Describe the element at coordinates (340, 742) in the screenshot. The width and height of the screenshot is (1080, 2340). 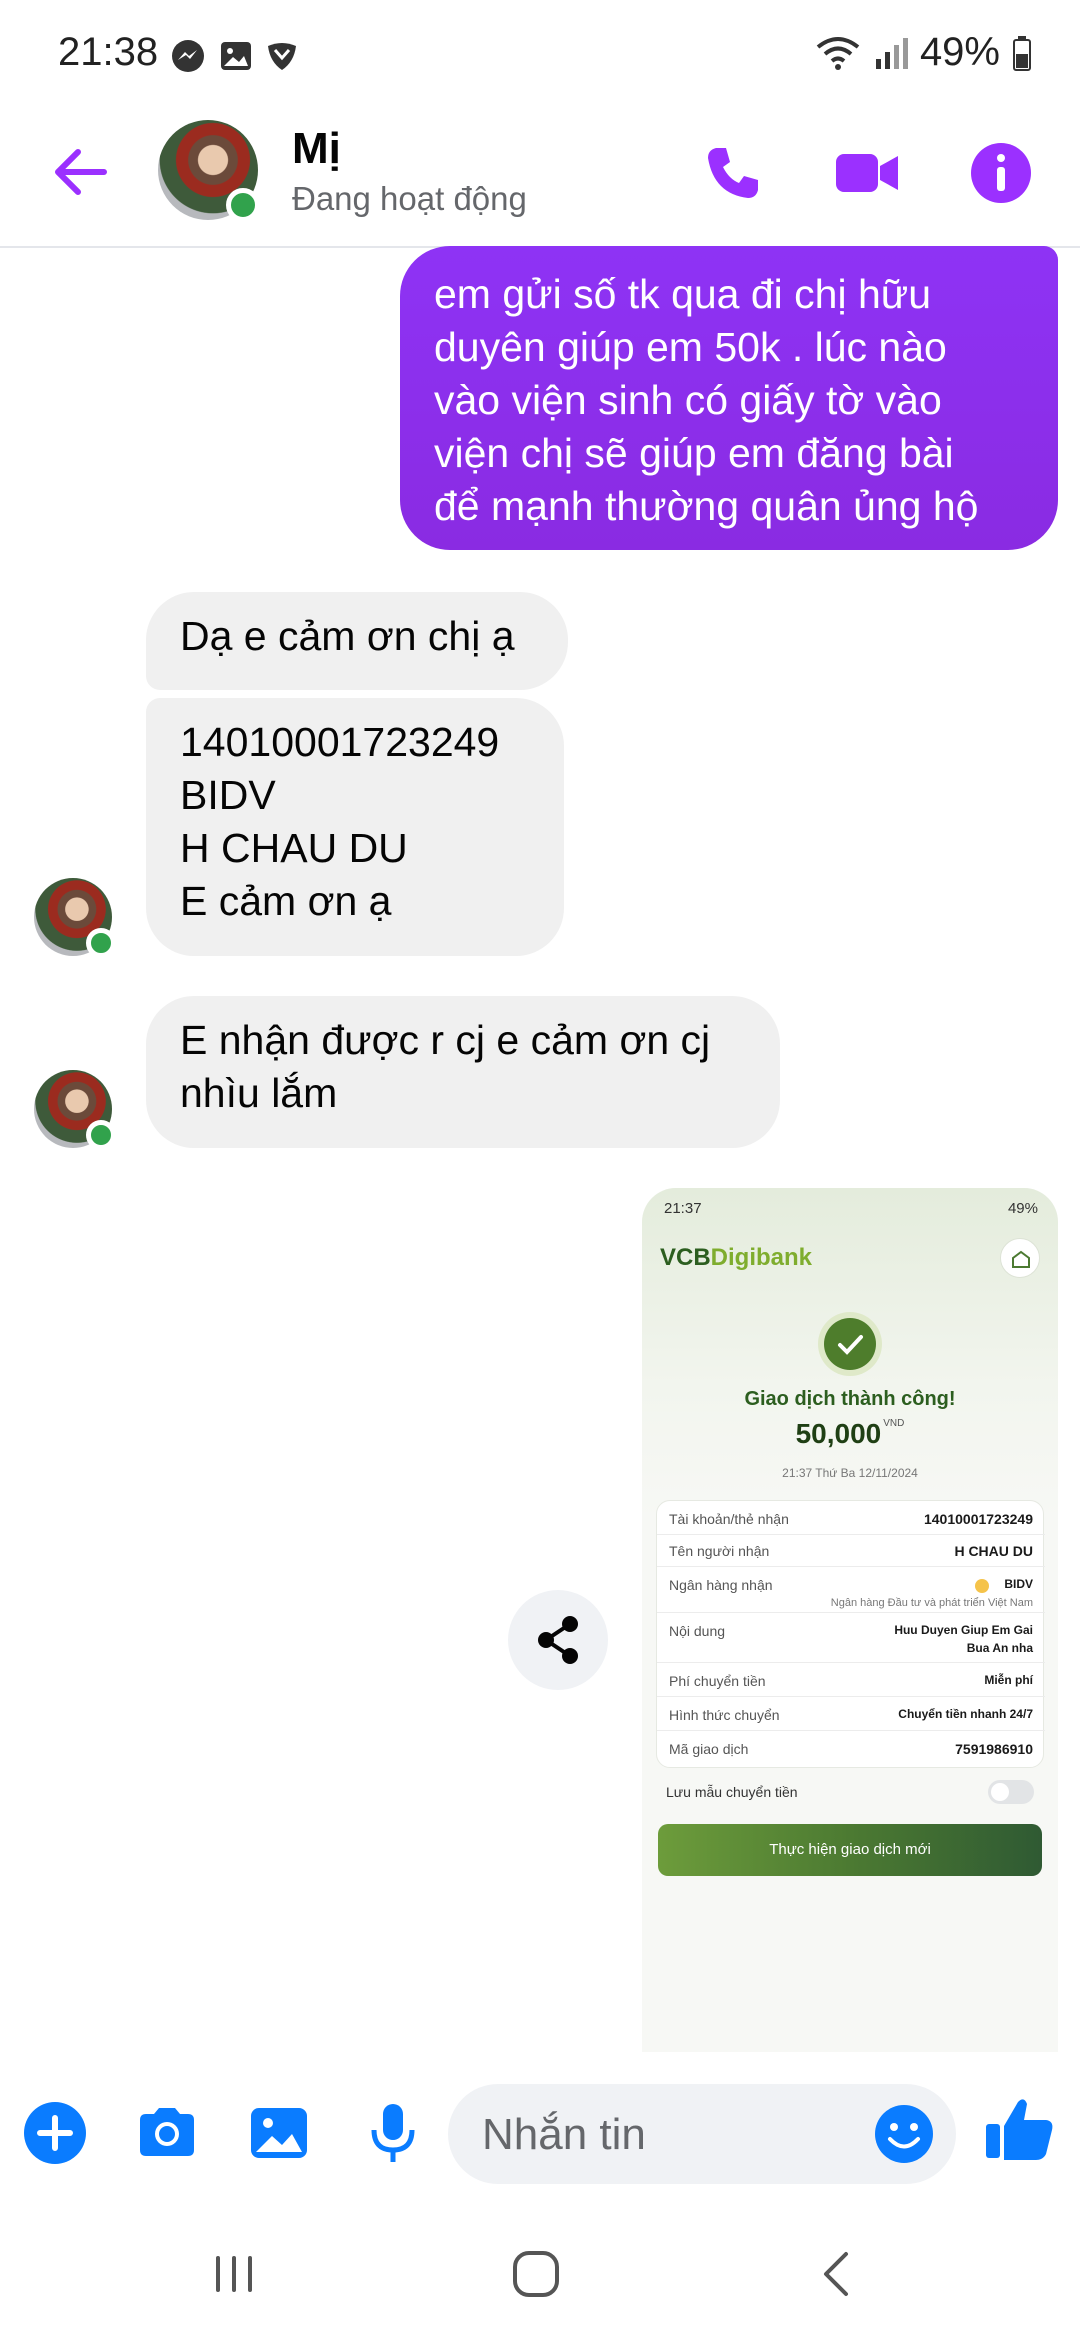
I see `message-line: 14010001723249` at that location.